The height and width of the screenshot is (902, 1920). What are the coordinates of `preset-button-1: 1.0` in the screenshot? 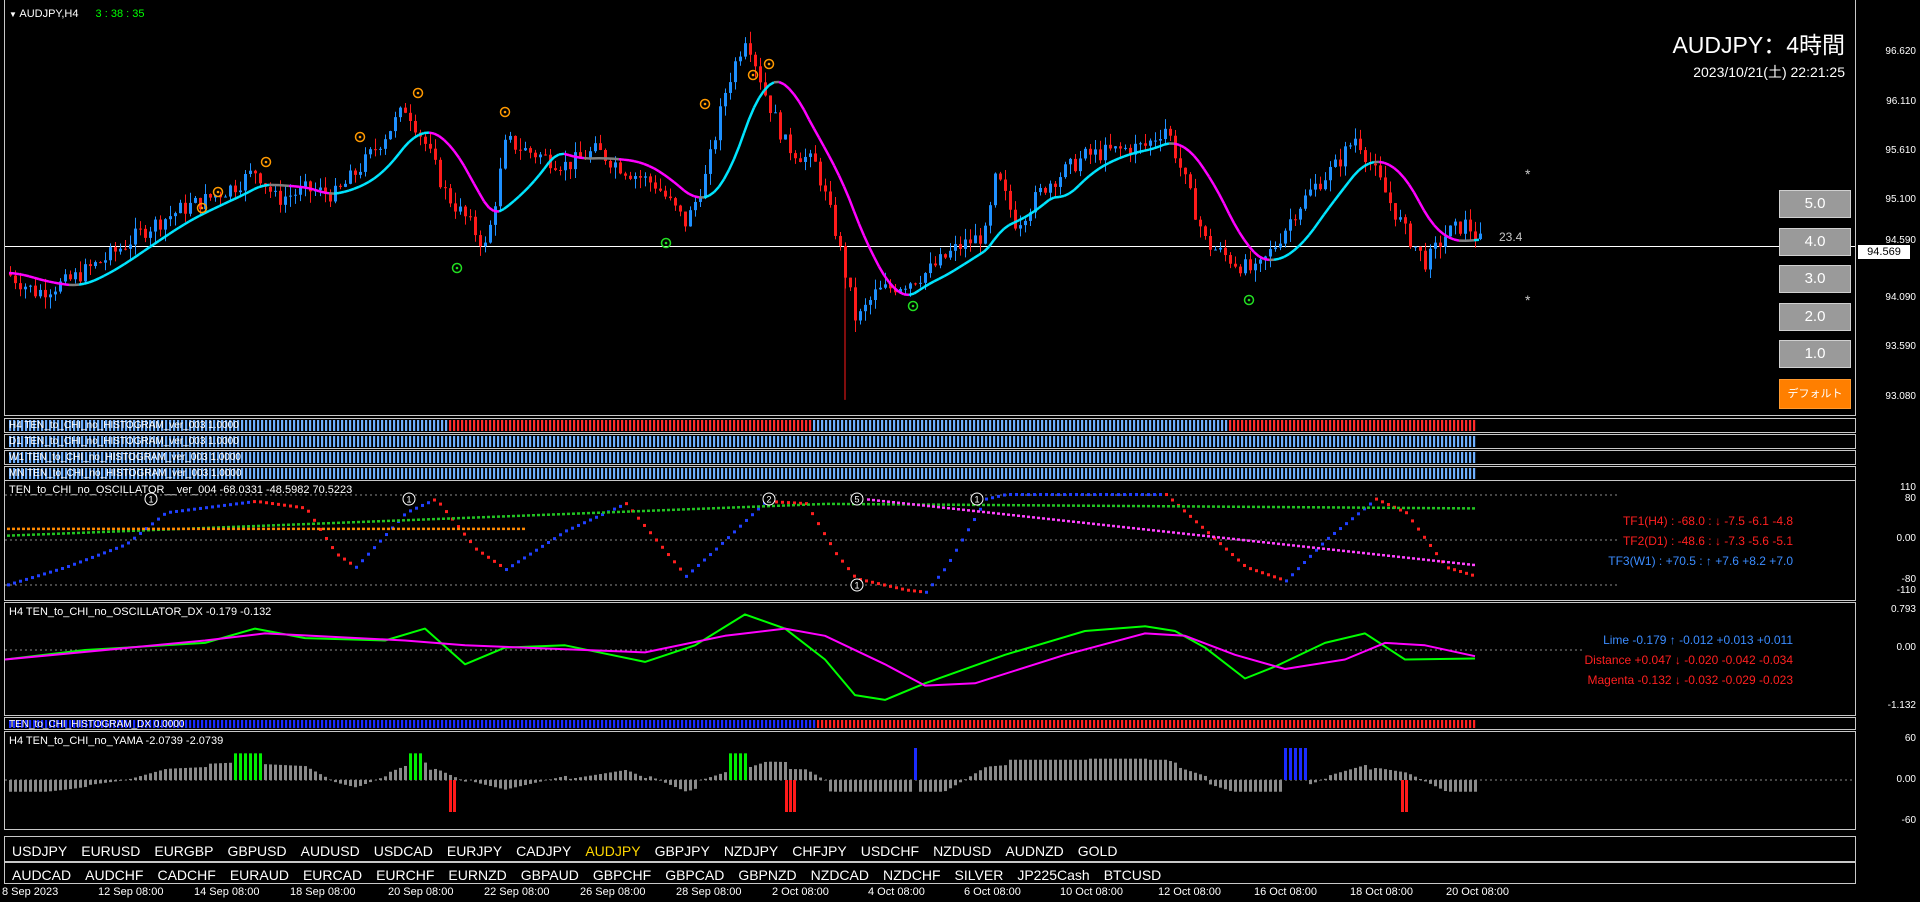 It's located at (1815, 354).